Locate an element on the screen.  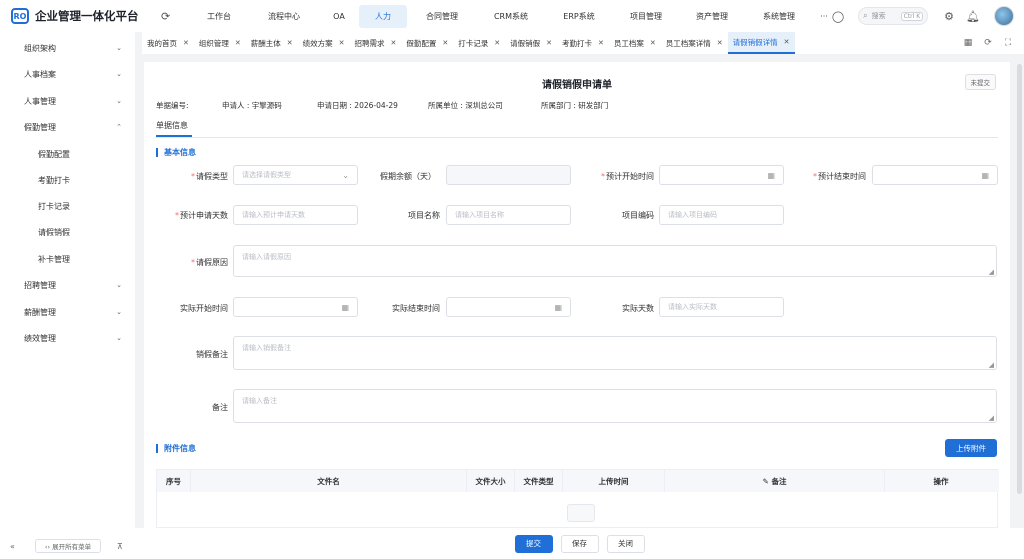
sidebar-item-leave-cancel: 请假销假 is located at coordinates (67, 232).